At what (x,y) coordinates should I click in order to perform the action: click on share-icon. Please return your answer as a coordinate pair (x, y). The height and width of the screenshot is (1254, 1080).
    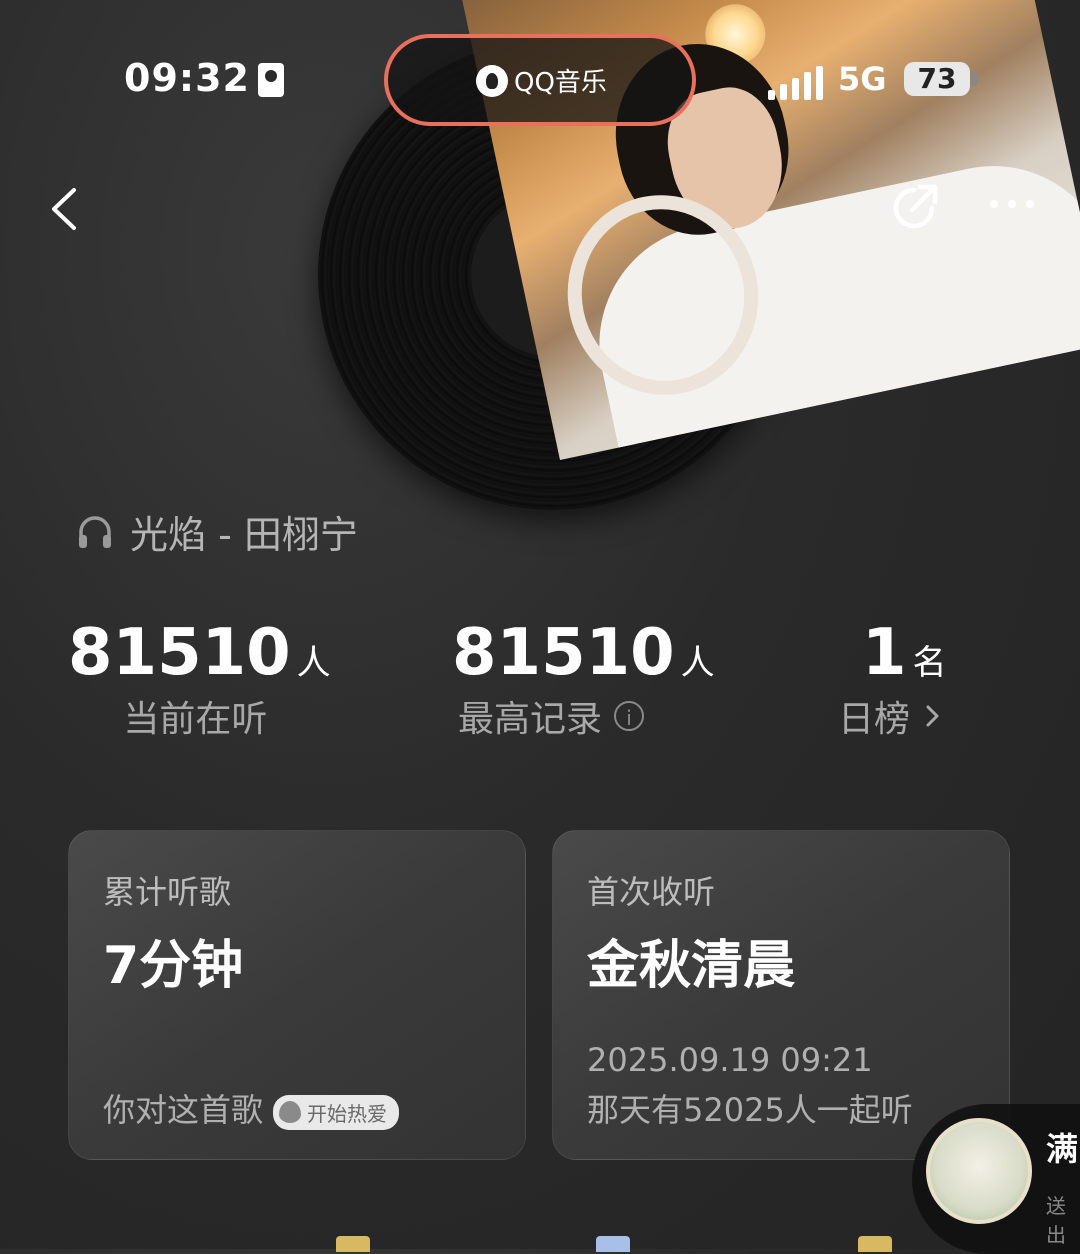
    Looking at the image, I should click on (914, 208).